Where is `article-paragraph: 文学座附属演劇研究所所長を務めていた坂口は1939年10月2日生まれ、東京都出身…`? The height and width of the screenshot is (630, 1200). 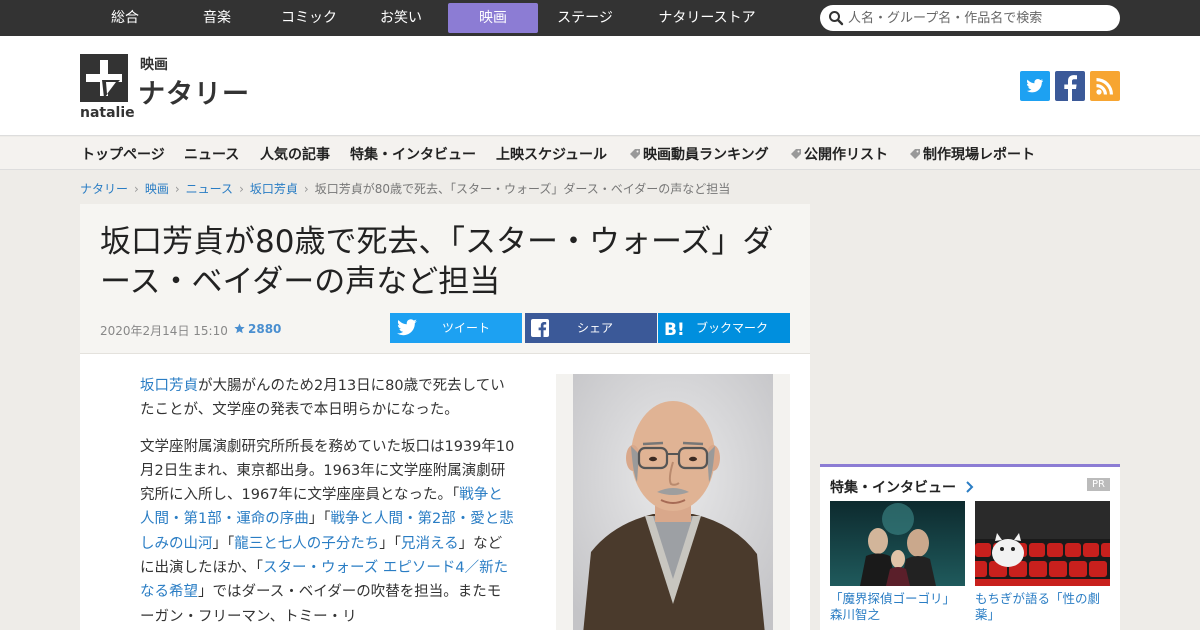
article-paragraph: 文学座附属演劇研究所所長を務めていた坂口は1939年10月2日生まれ、東京都出身… is located at coordinates (327, 532).